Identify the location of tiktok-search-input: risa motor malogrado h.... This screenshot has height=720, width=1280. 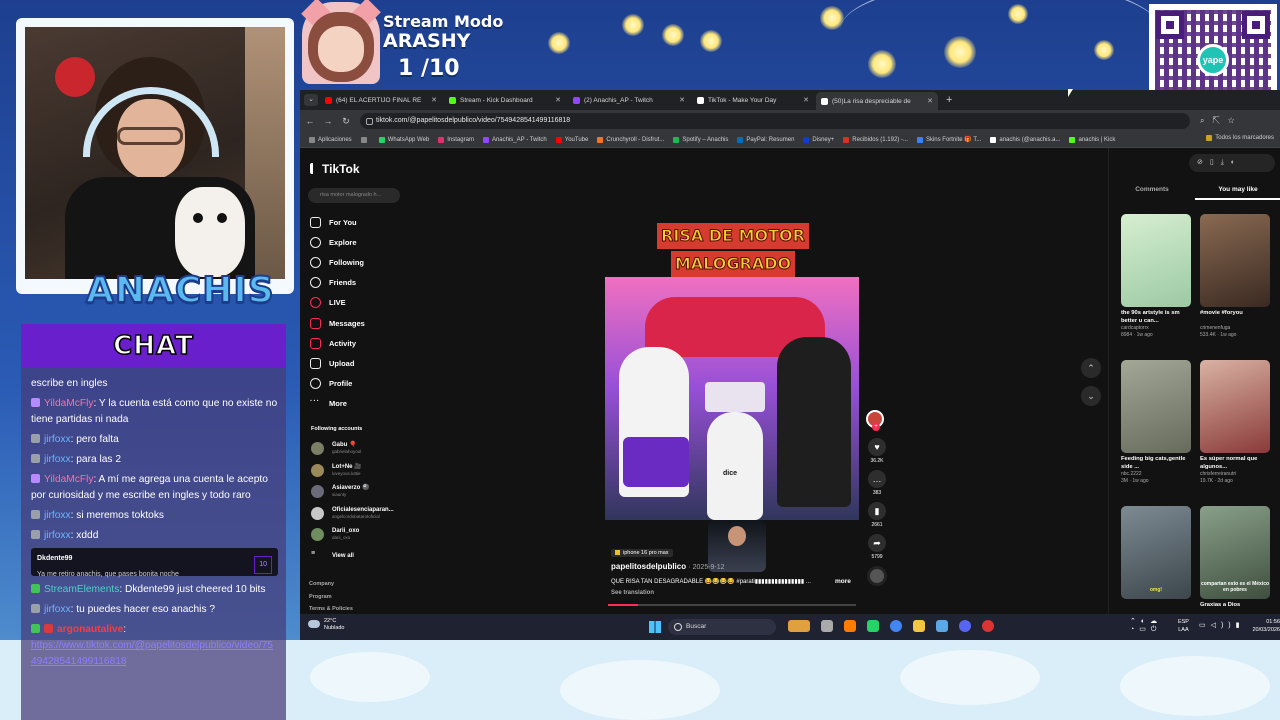
(354, 195).